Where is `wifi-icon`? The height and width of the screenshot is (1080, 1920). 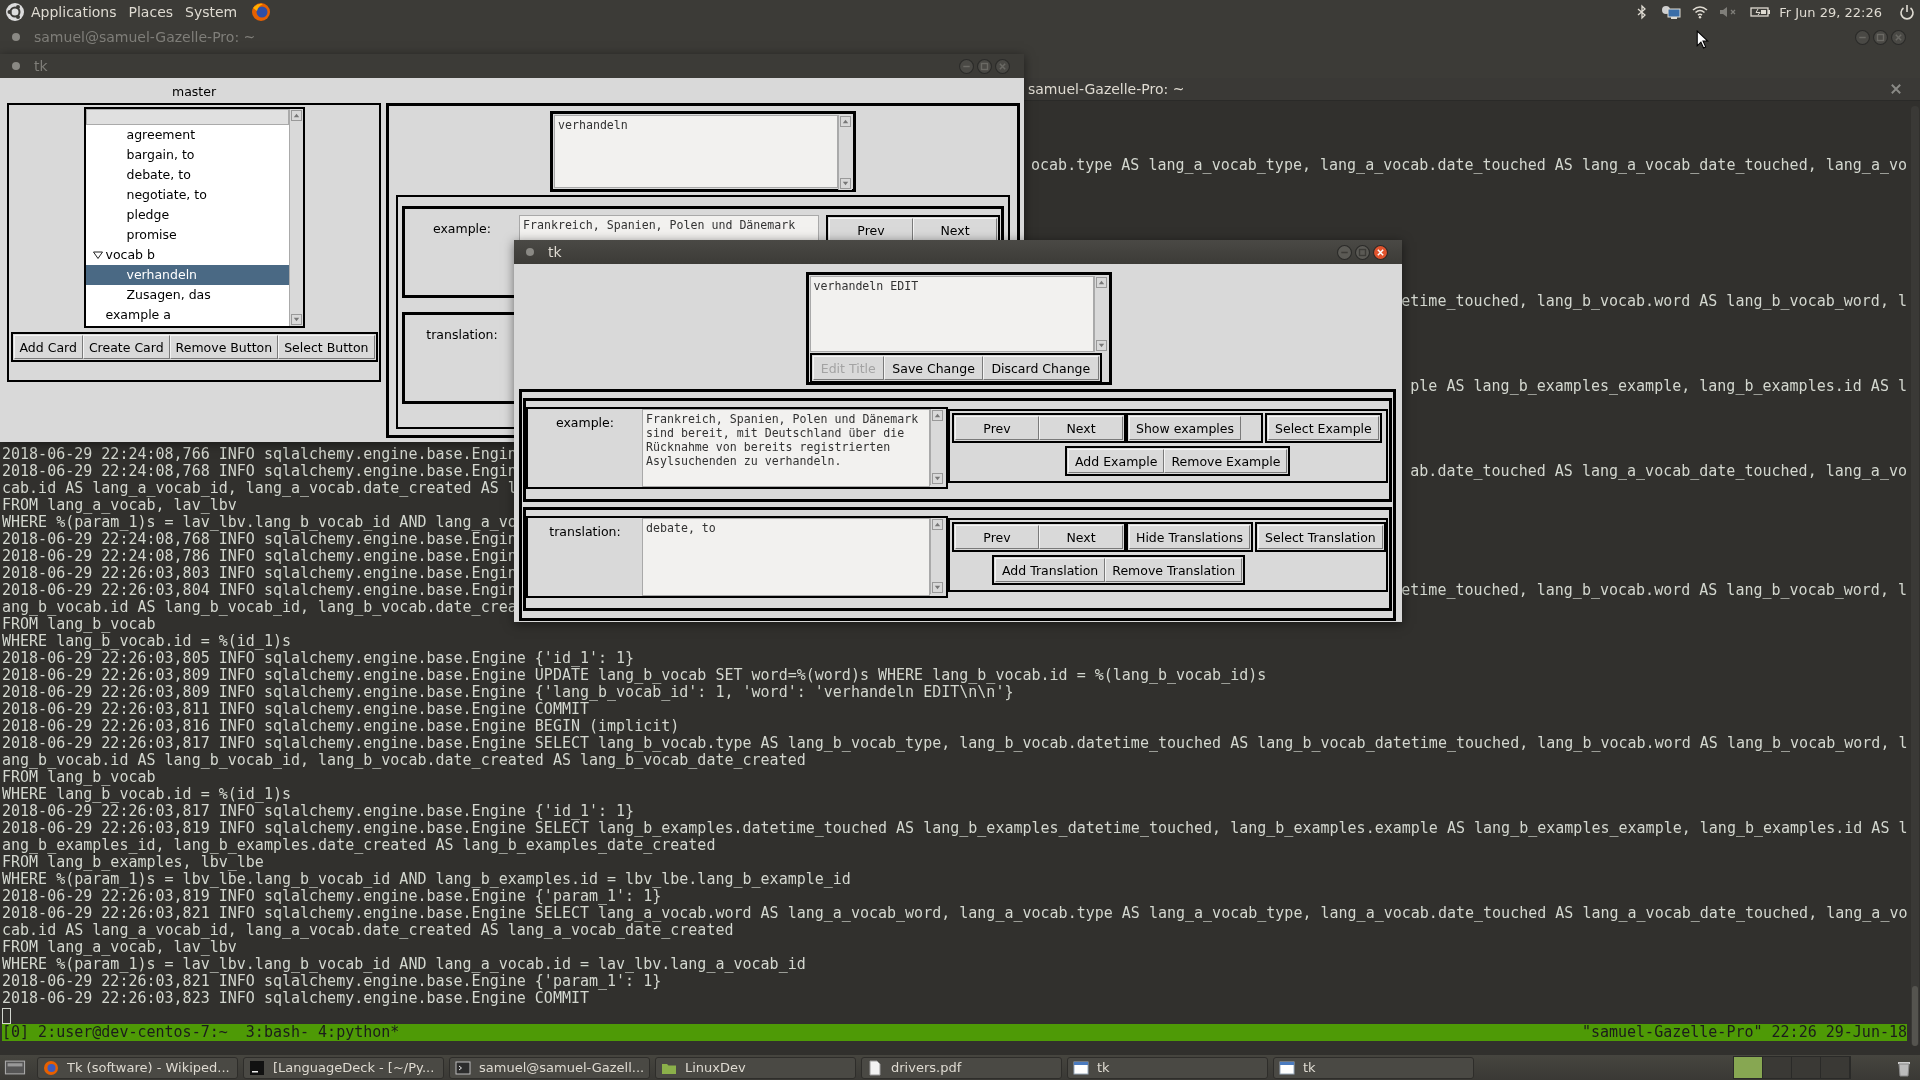
wifi-icon is located at coordinates (1700, 12).